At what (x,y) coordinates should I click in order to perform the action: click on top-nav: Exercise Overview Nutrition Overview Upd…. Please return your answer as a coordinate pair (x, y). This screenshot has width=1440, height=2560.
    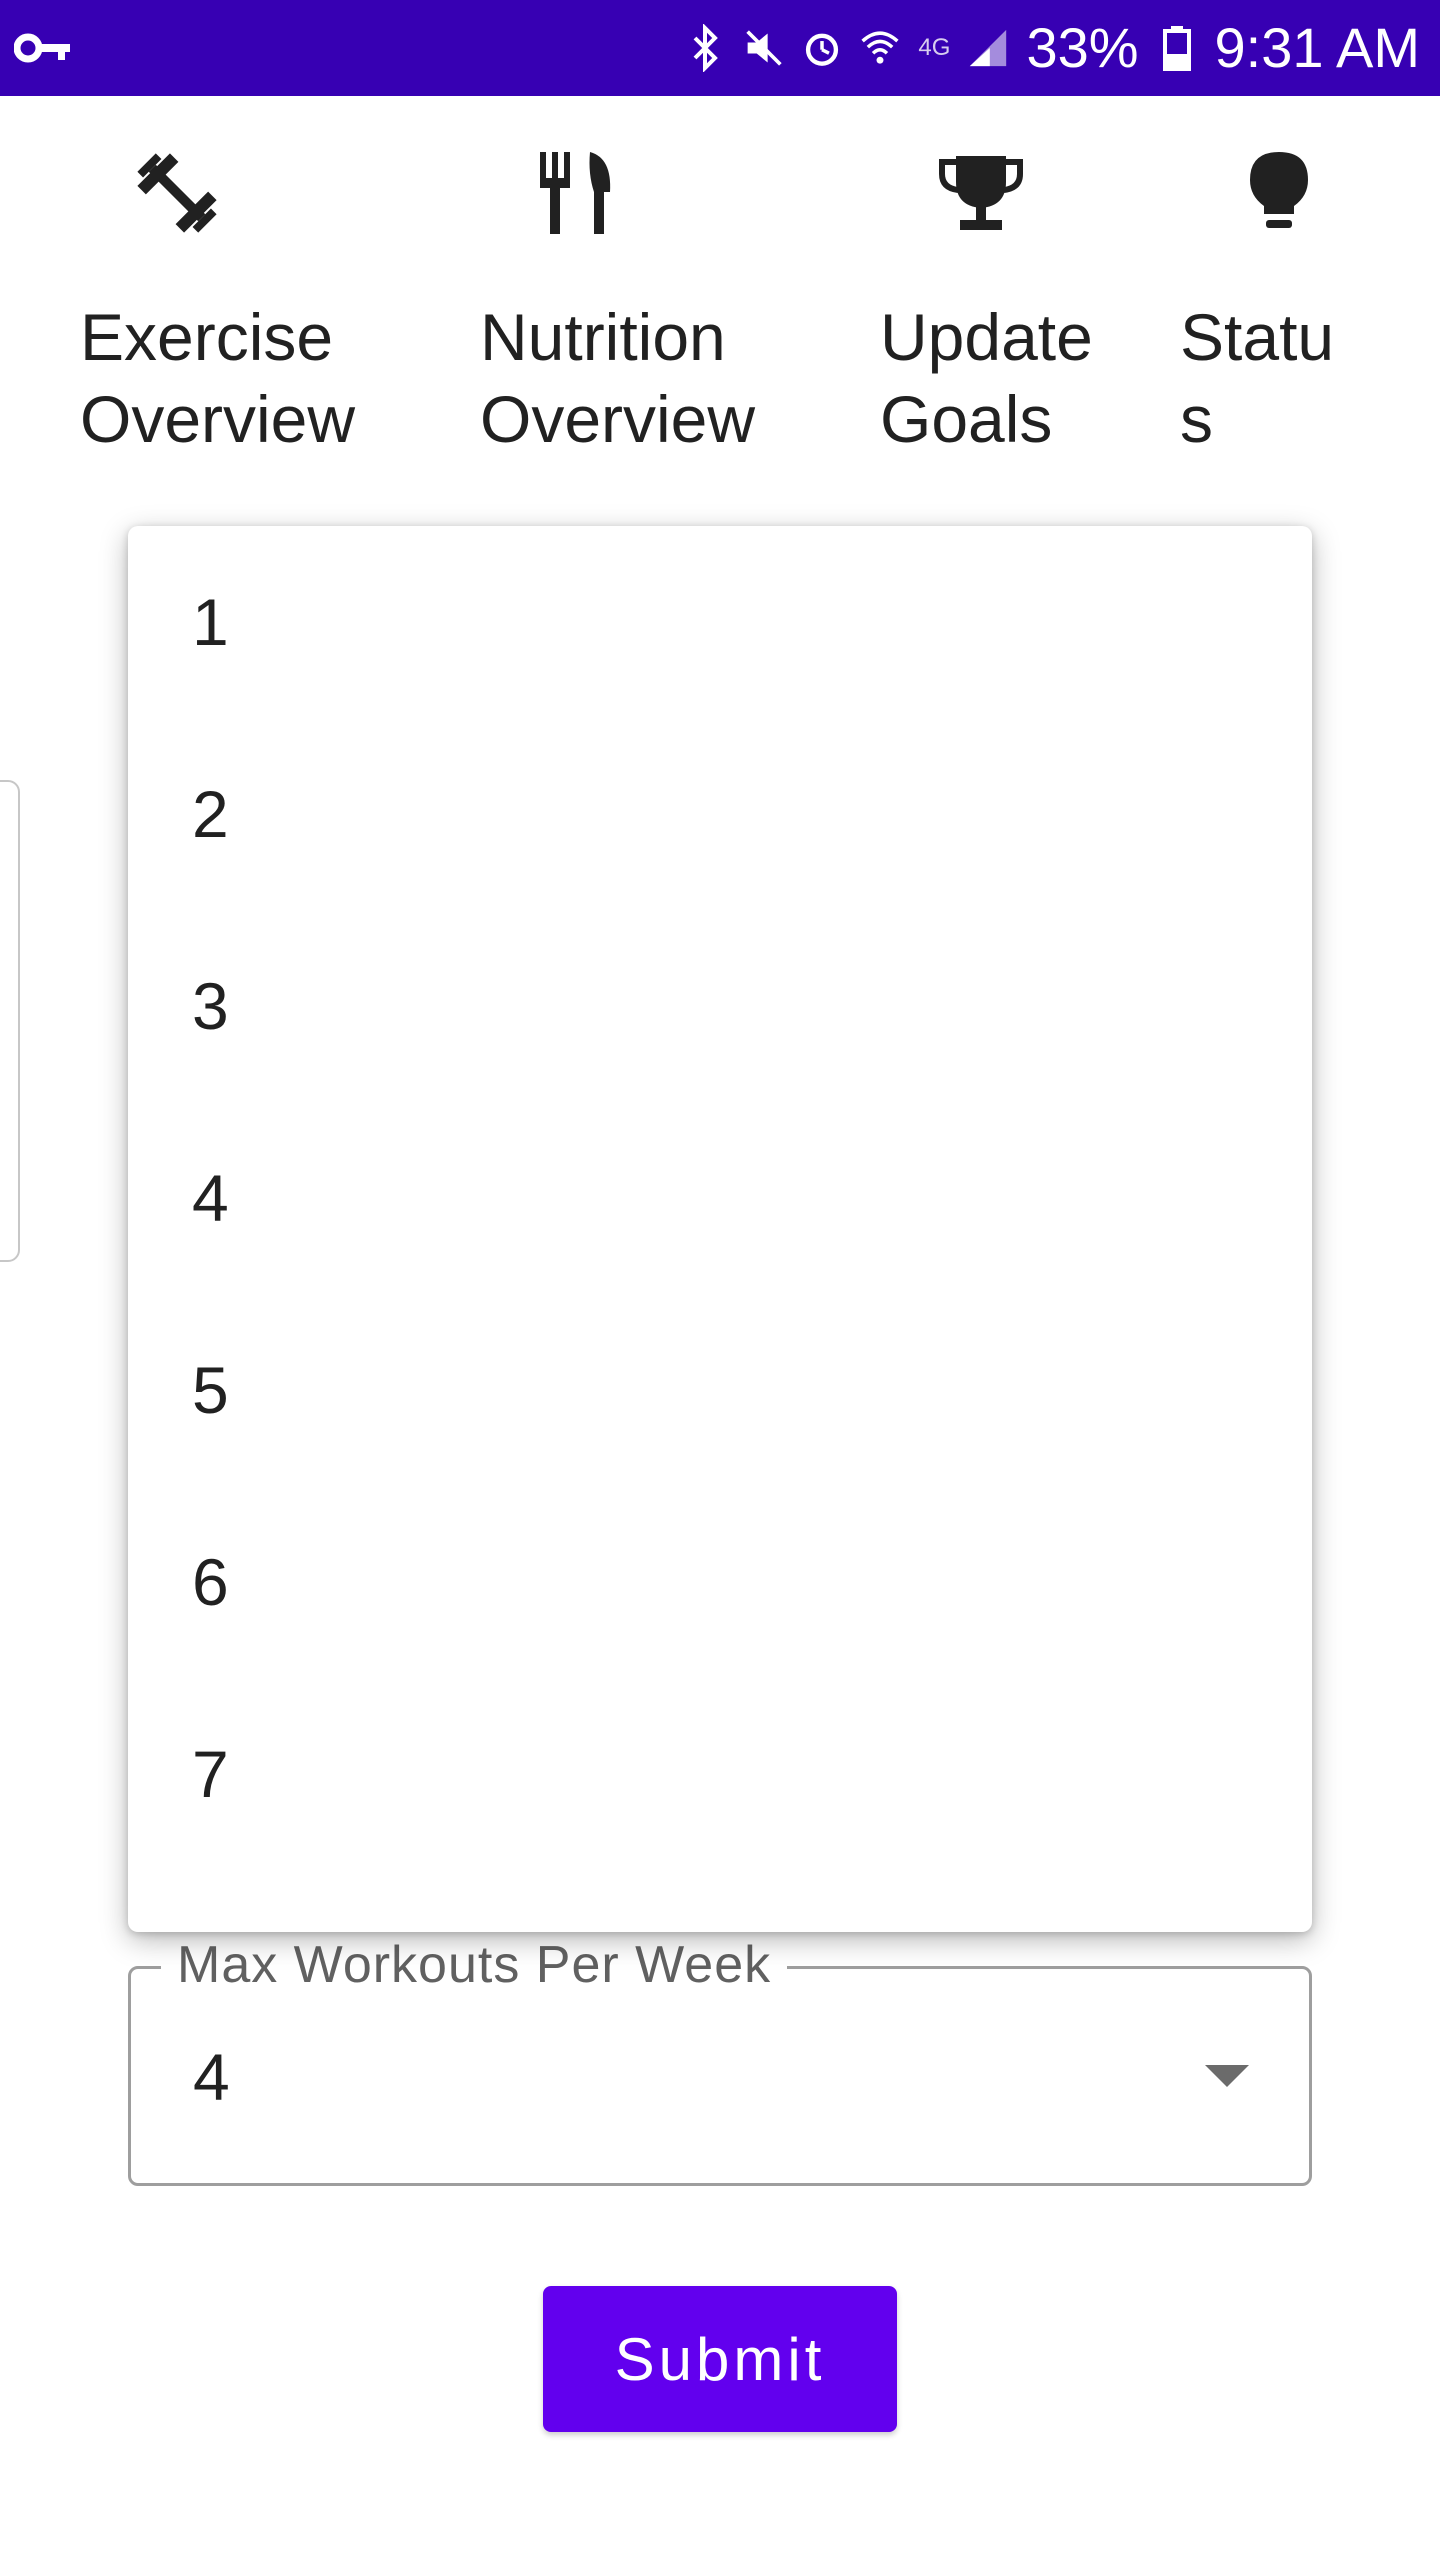
    Looking at the image, I should click on (720, 286).